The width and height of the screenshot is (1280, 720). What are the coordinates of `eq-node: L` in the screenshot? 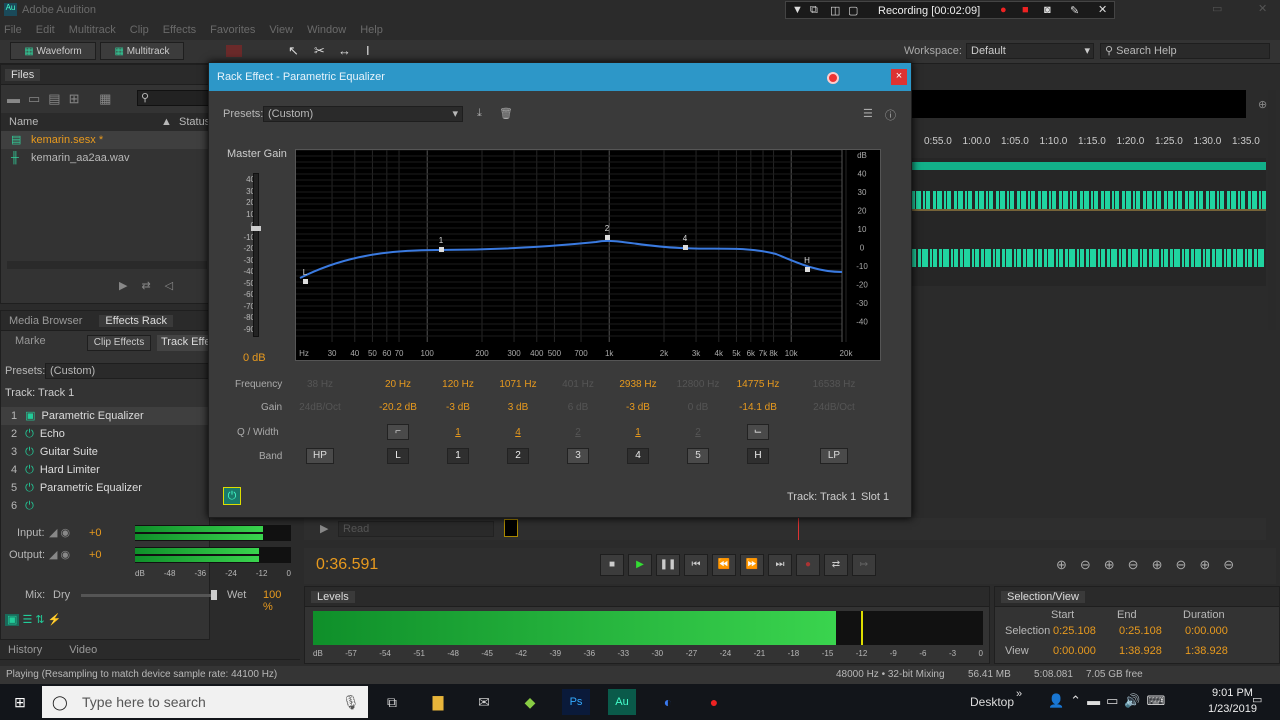 It's located at (305, 276).